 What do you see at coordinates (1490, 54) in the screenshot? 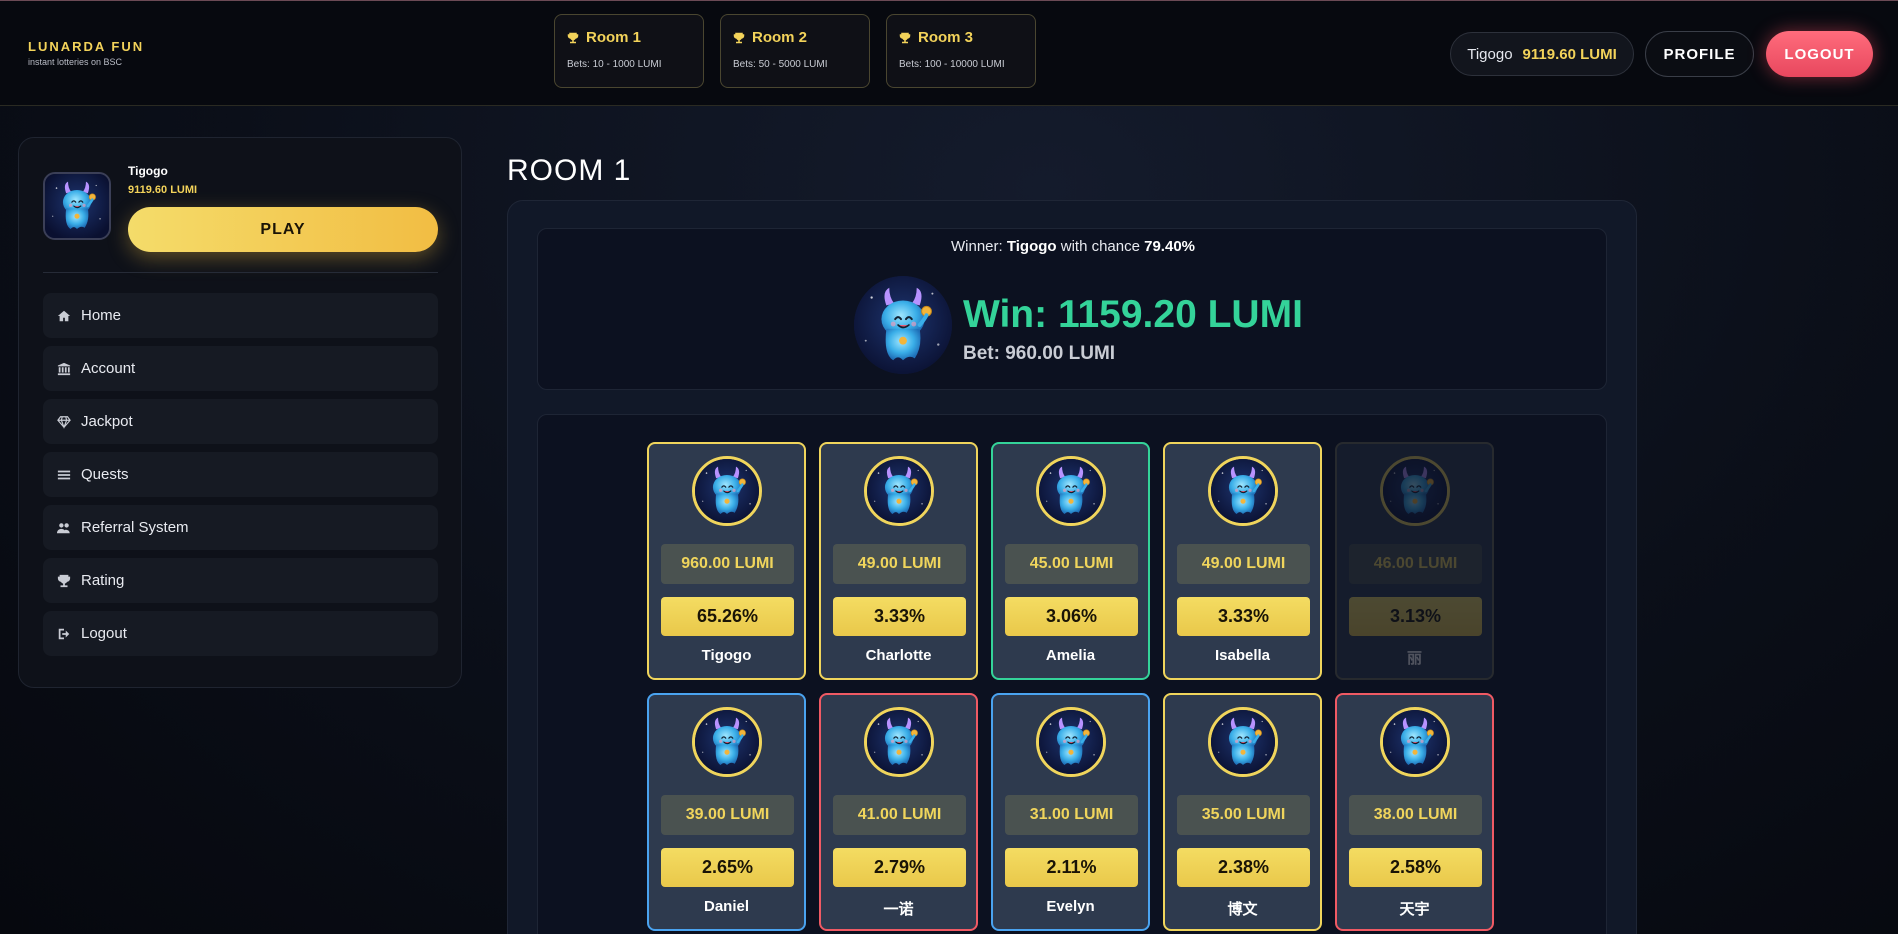
I see `header-username: Tigogo` at bounding box center [1490, 54].